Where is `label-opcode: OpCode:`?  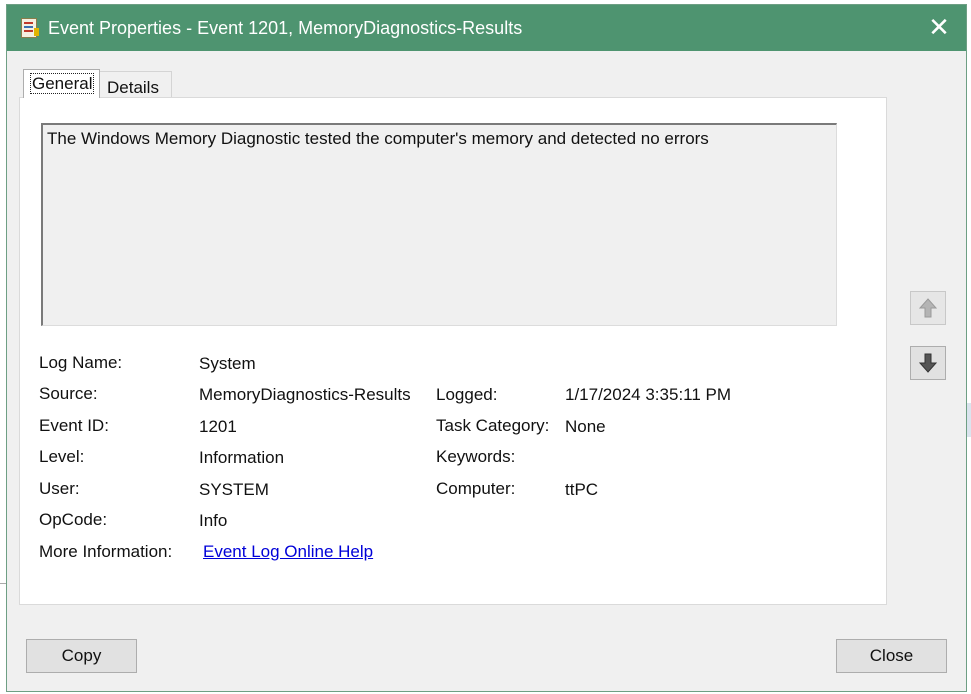
label-opcode: OpCode: is located at coordinates (73, 519).